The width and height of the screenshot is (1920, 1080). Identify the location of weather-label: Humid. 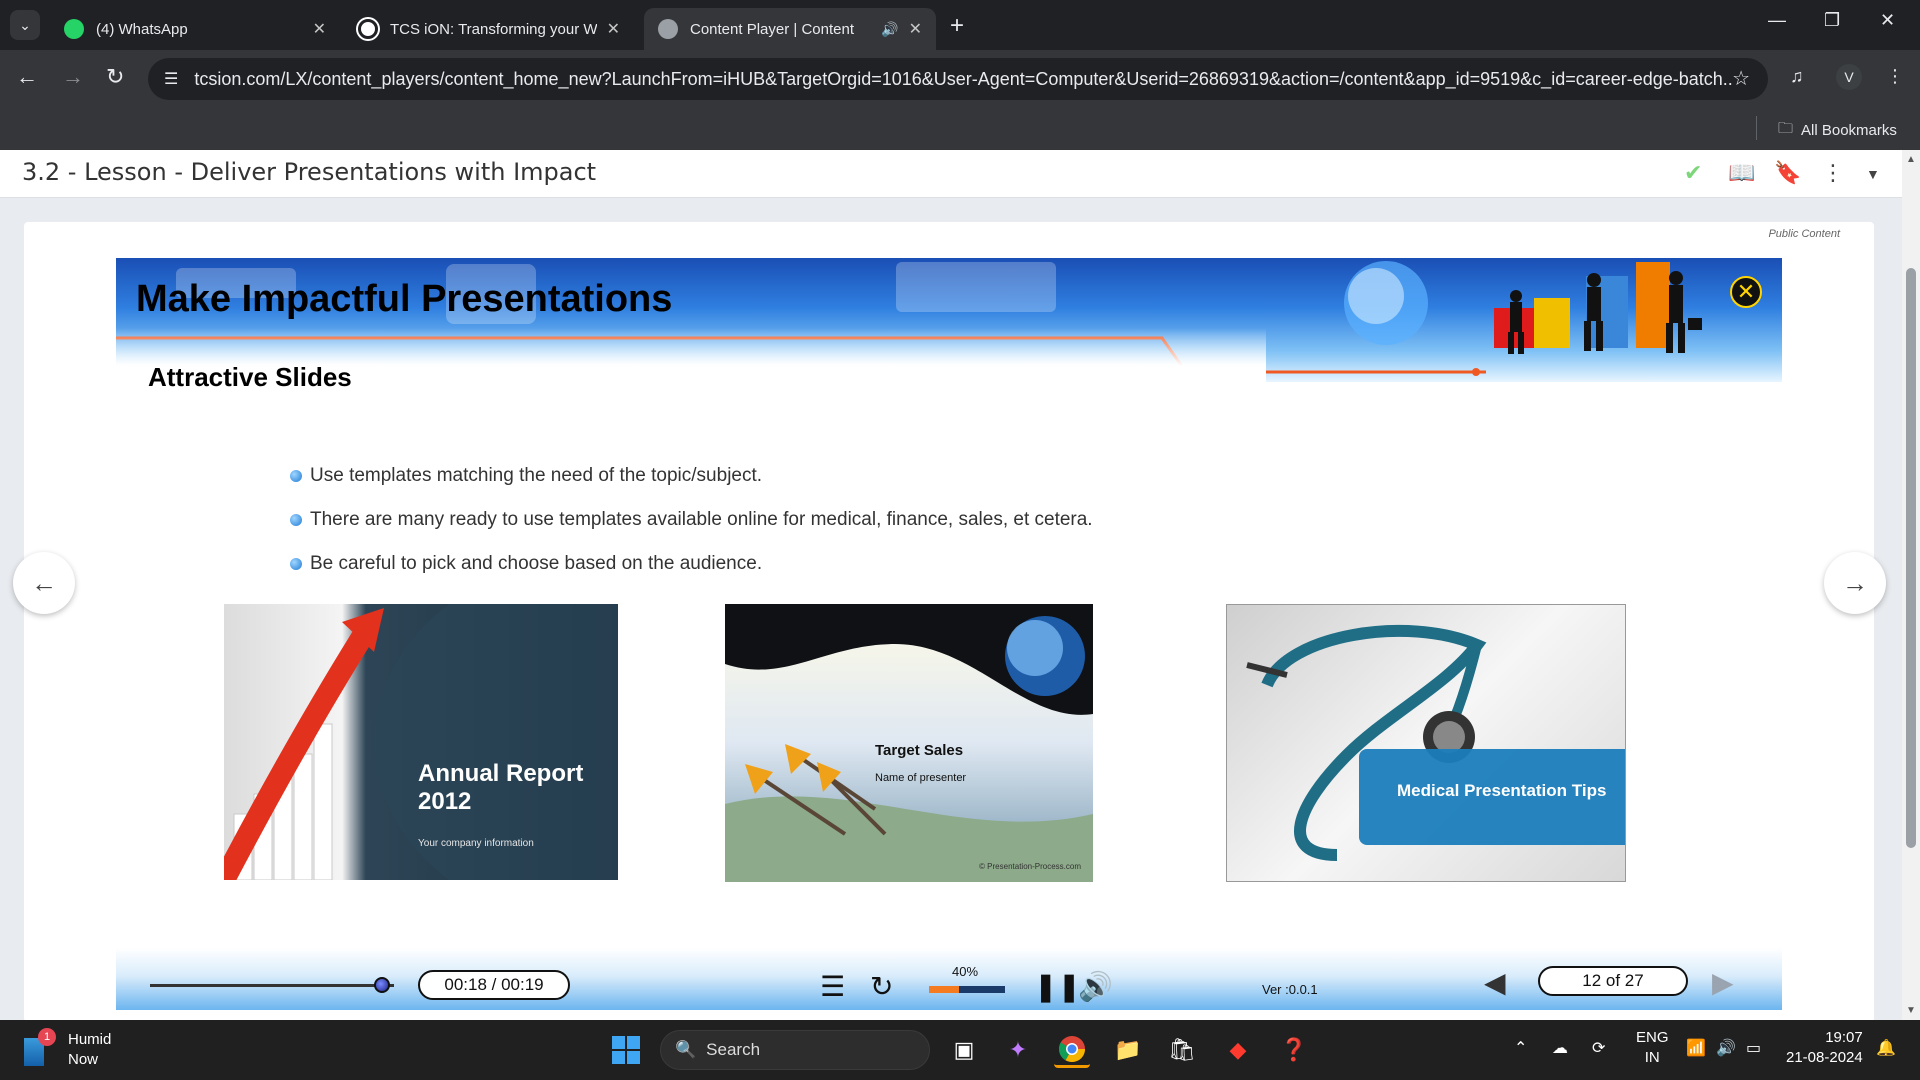
(90, 1039).